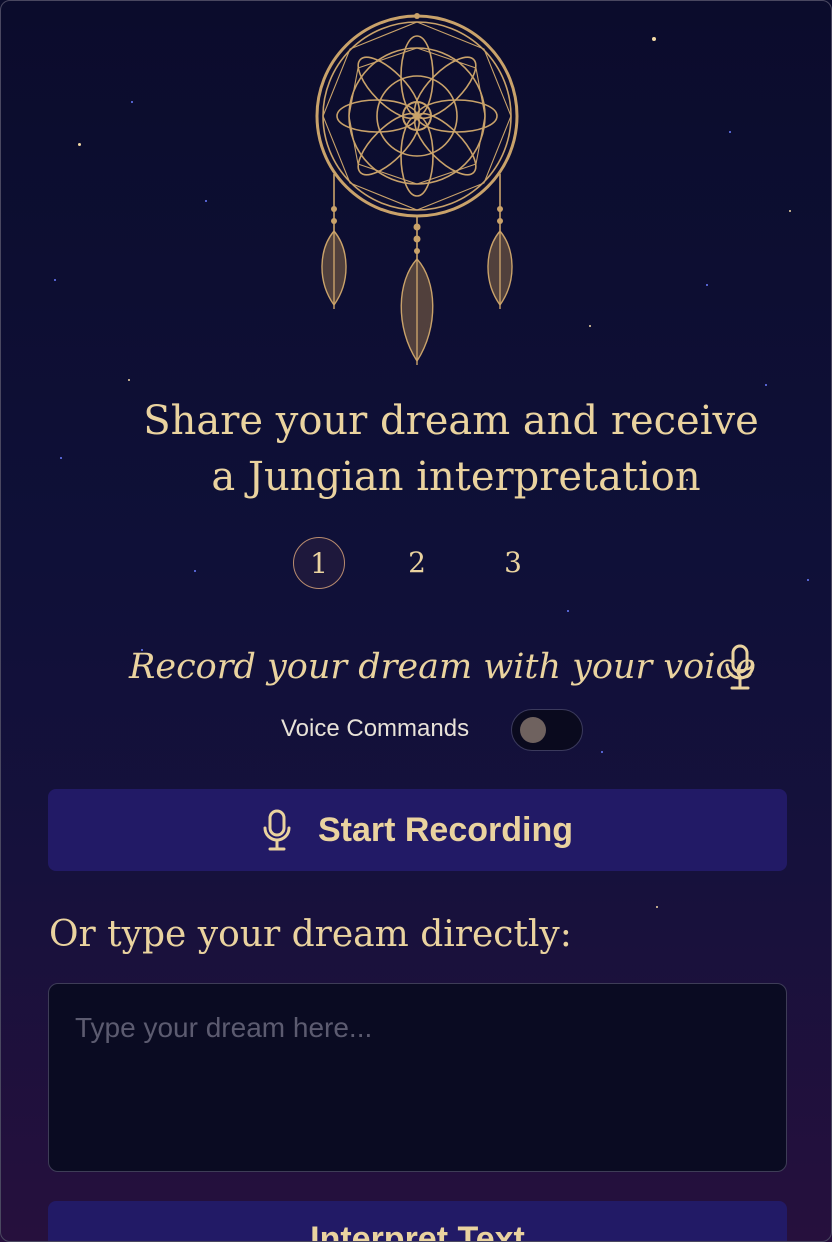 Image resolution: width=832 pixels, height=1242 pixels. Describe the element at coordinates (417, 1077) in the screenshot. I see `dream-text-input` at that location.